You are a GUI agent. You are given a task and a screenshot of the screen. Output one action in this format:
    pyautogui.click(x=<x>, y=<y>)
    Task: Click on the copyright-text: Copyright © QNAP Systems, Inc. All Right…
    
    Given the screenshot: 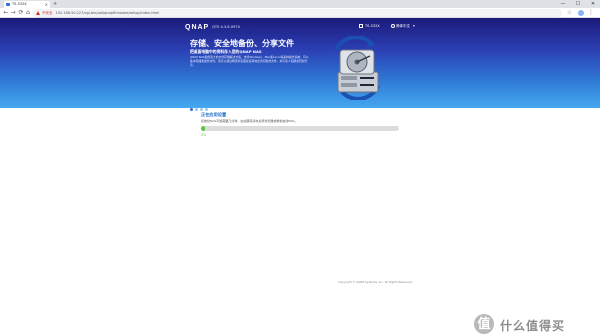 What is the action you would take?
    pyautogui.click(x=375, y=282)
    